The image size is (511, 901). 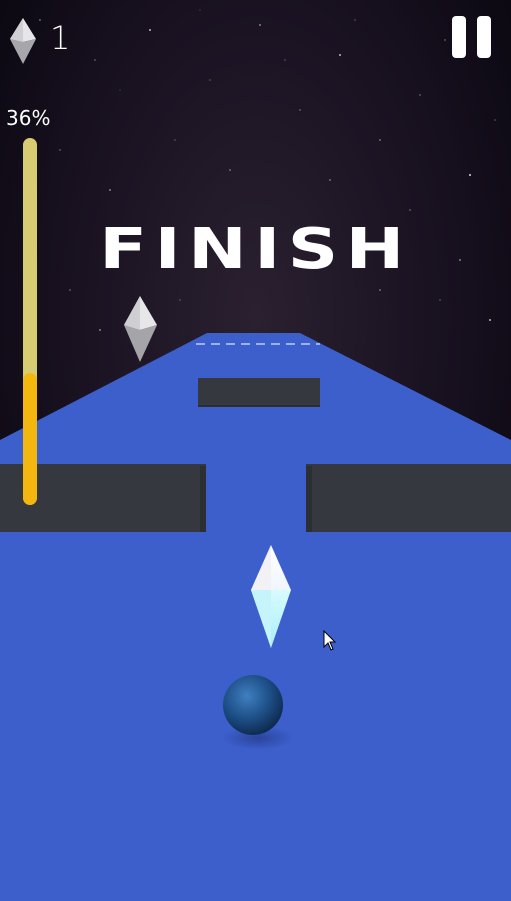 I want to click on player-ball, so click(x=253, y=705).